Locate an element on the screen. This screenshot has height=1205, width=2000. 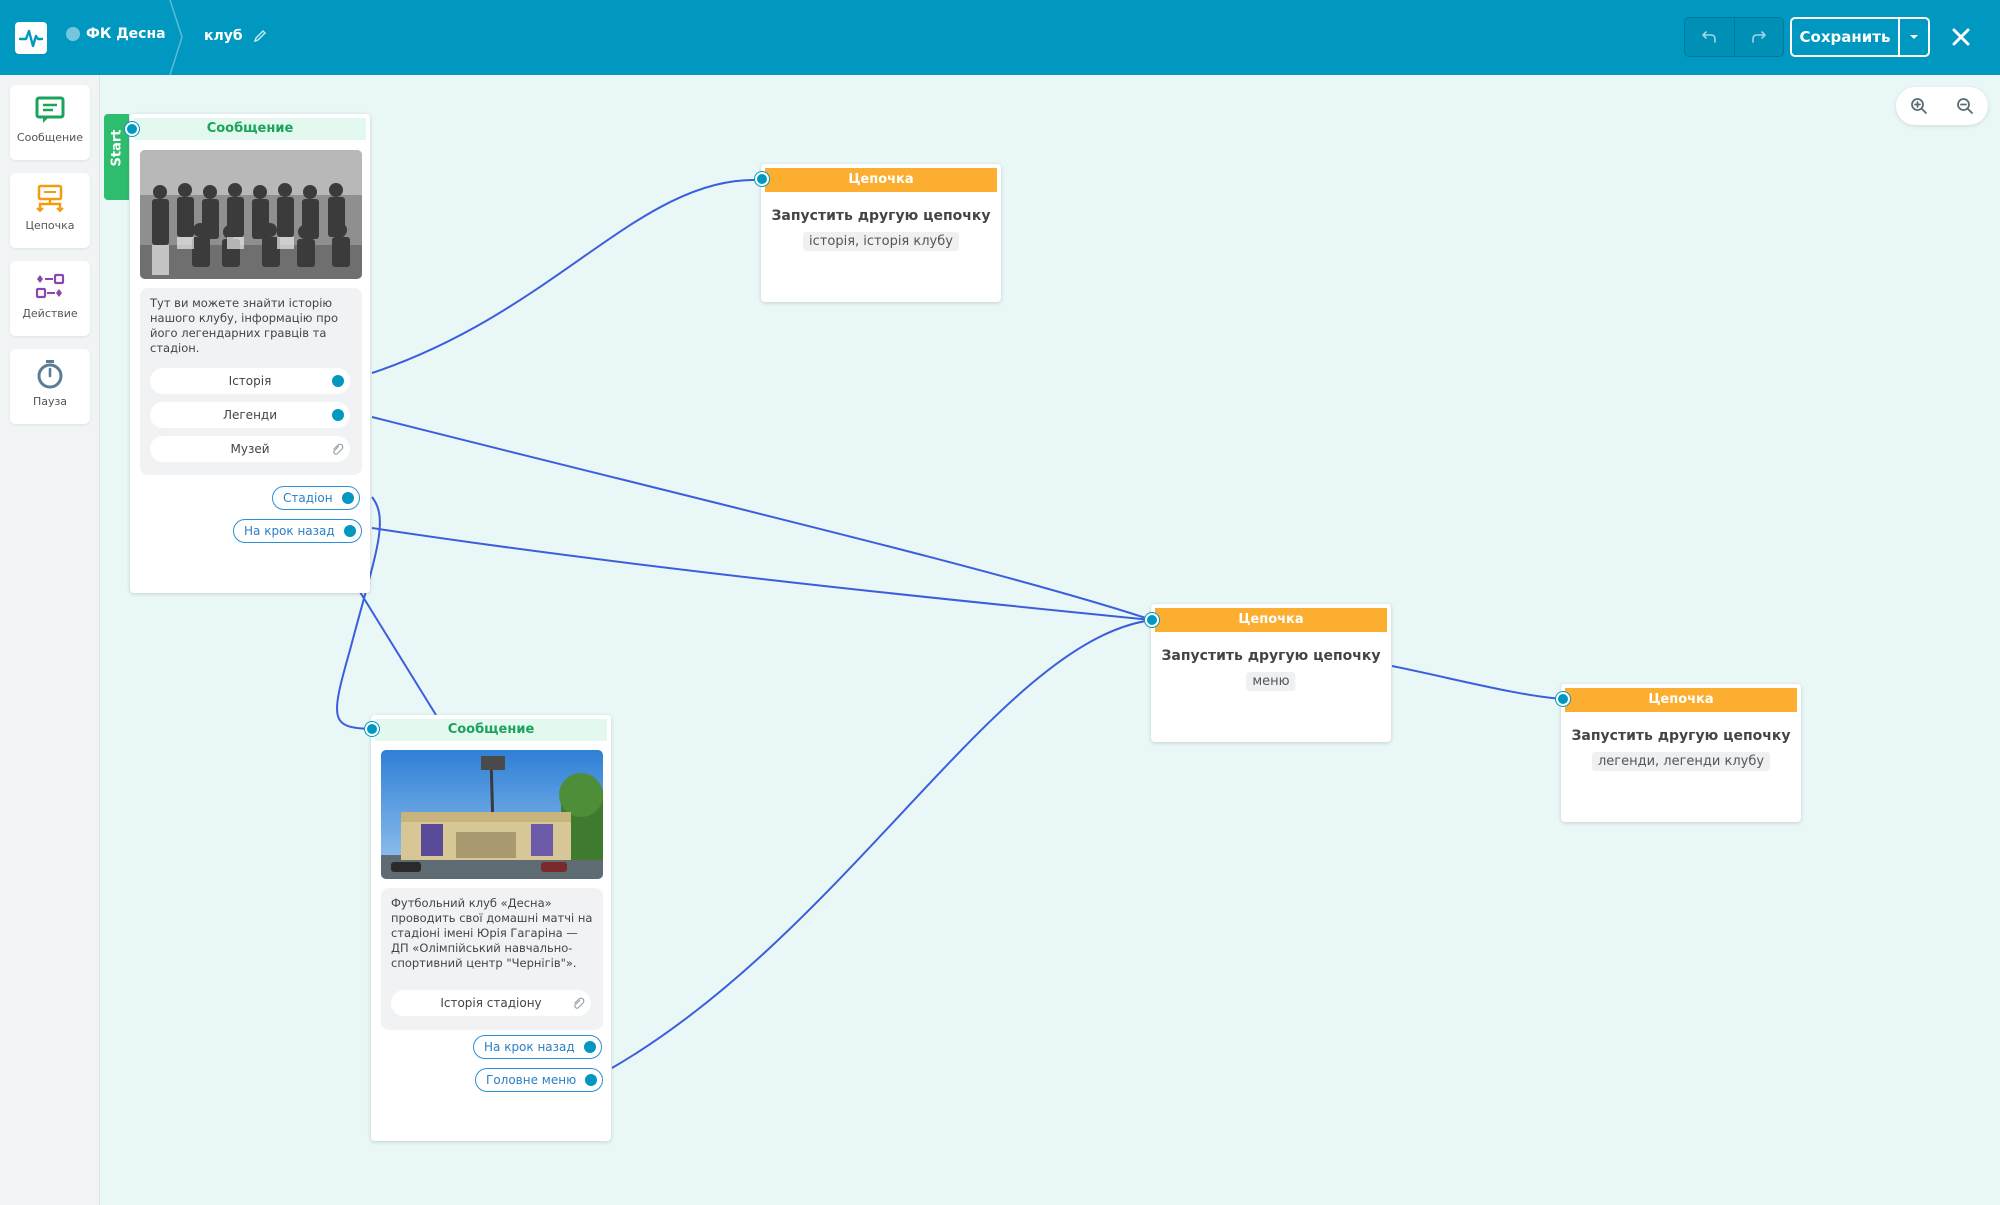
button-history: Історія is located at coordinates (250, 381).